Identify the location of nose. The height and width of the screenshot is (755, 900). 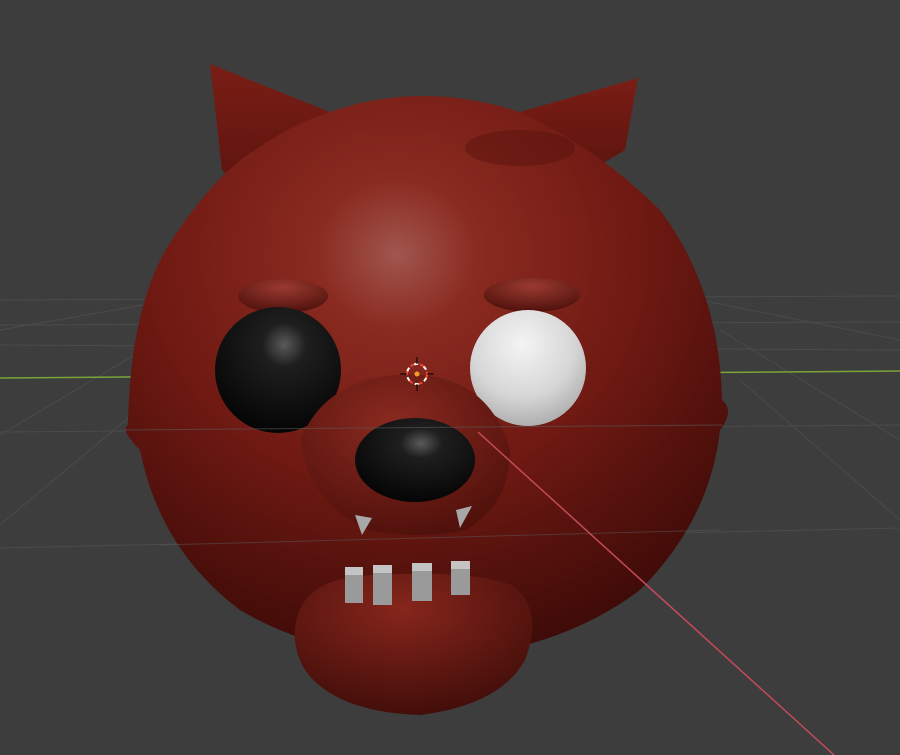
(415, 460).